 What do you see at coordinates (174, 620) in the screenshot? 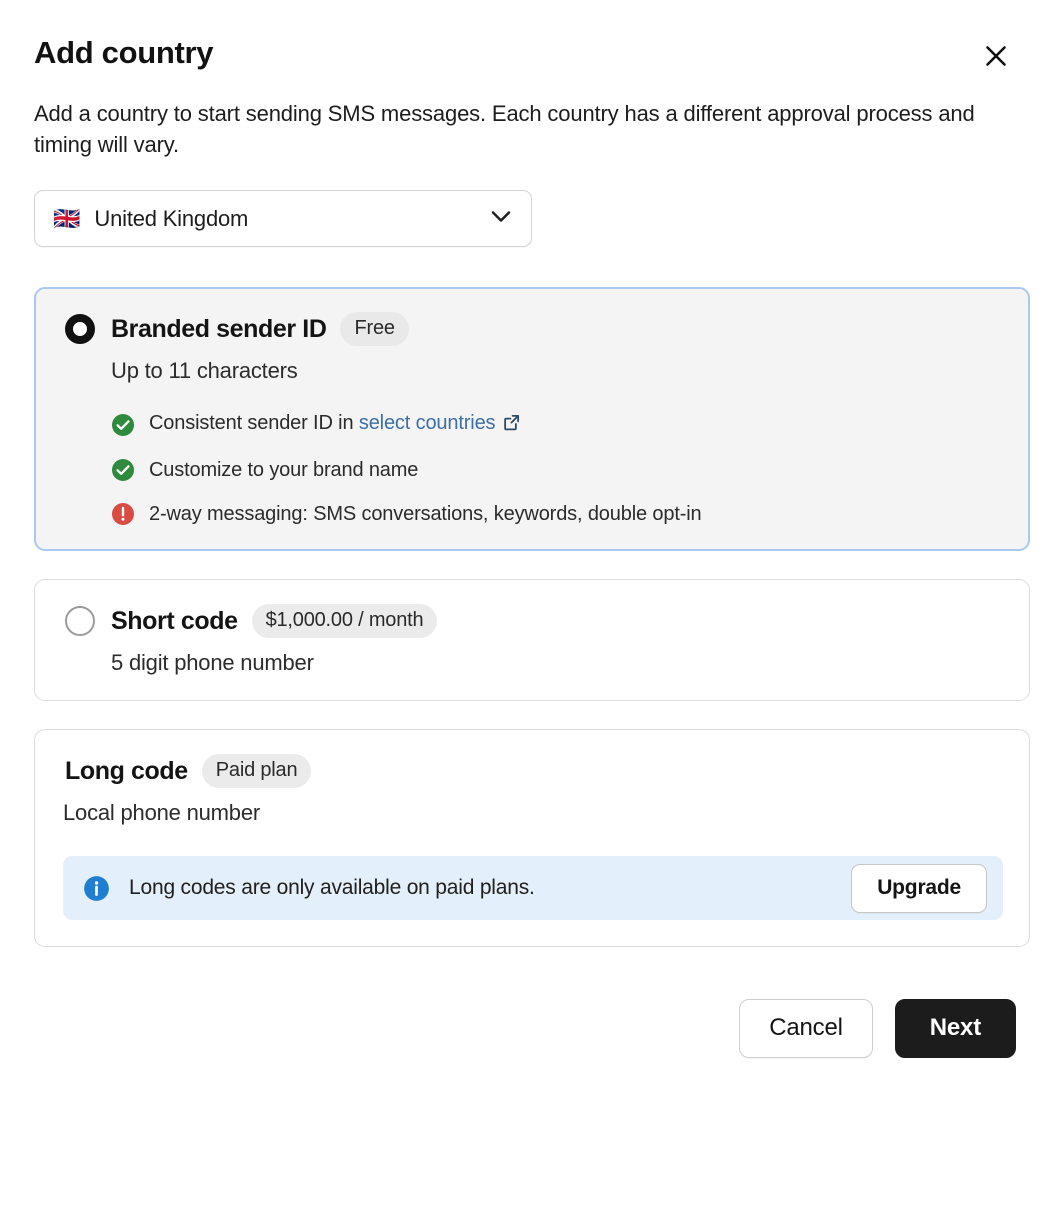
I see `option-title: Short code` at bounding box center [174, 620].